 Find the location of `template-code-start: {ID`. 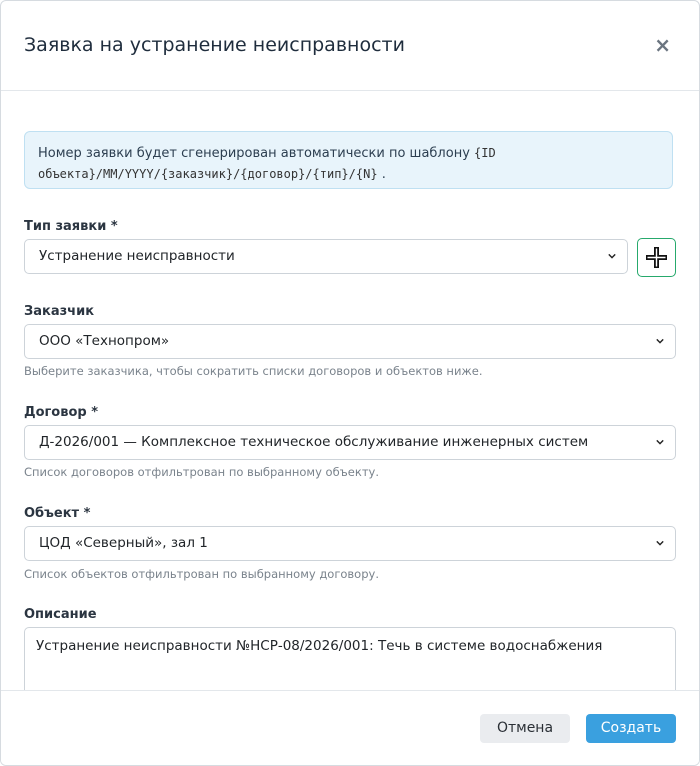

template-code-start: {ID is located at coordinates (485, 153).